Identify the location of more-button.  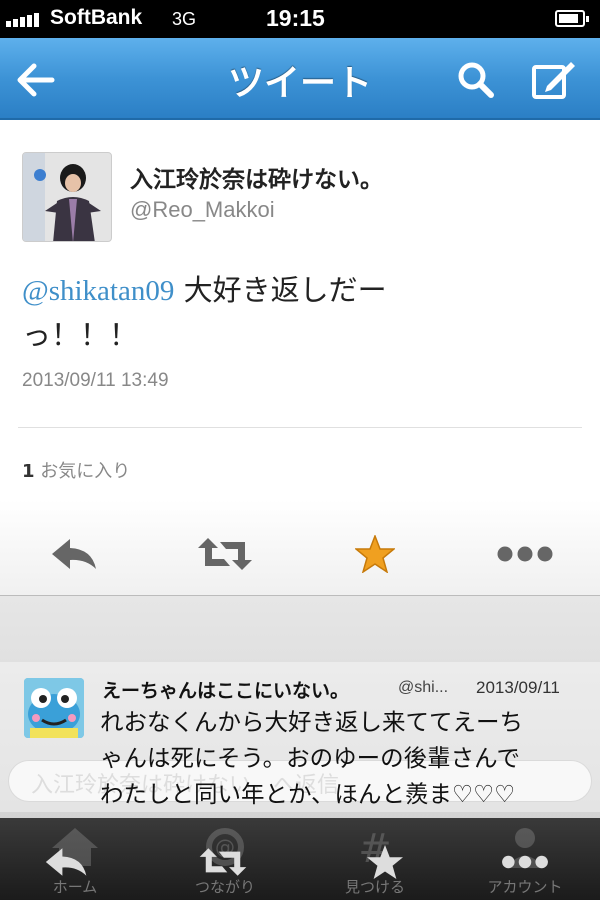
(525, 554).